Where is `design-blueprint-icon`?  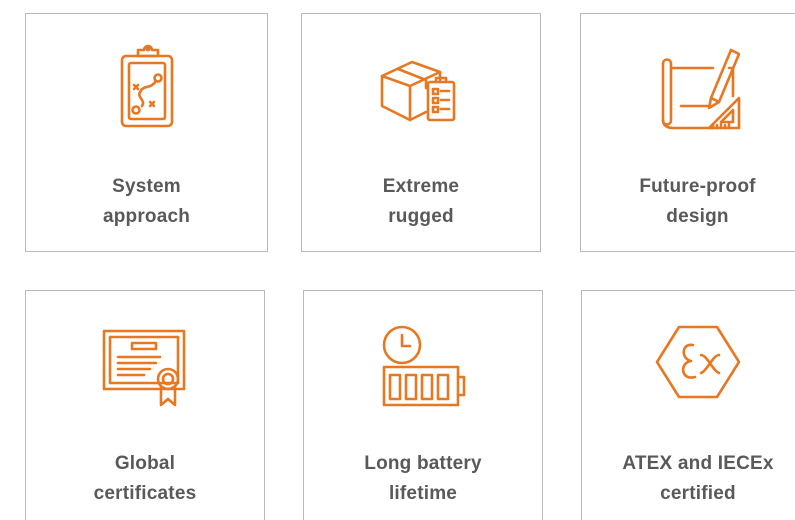 design-blueprint-icon is located at coordinates (698, 87).